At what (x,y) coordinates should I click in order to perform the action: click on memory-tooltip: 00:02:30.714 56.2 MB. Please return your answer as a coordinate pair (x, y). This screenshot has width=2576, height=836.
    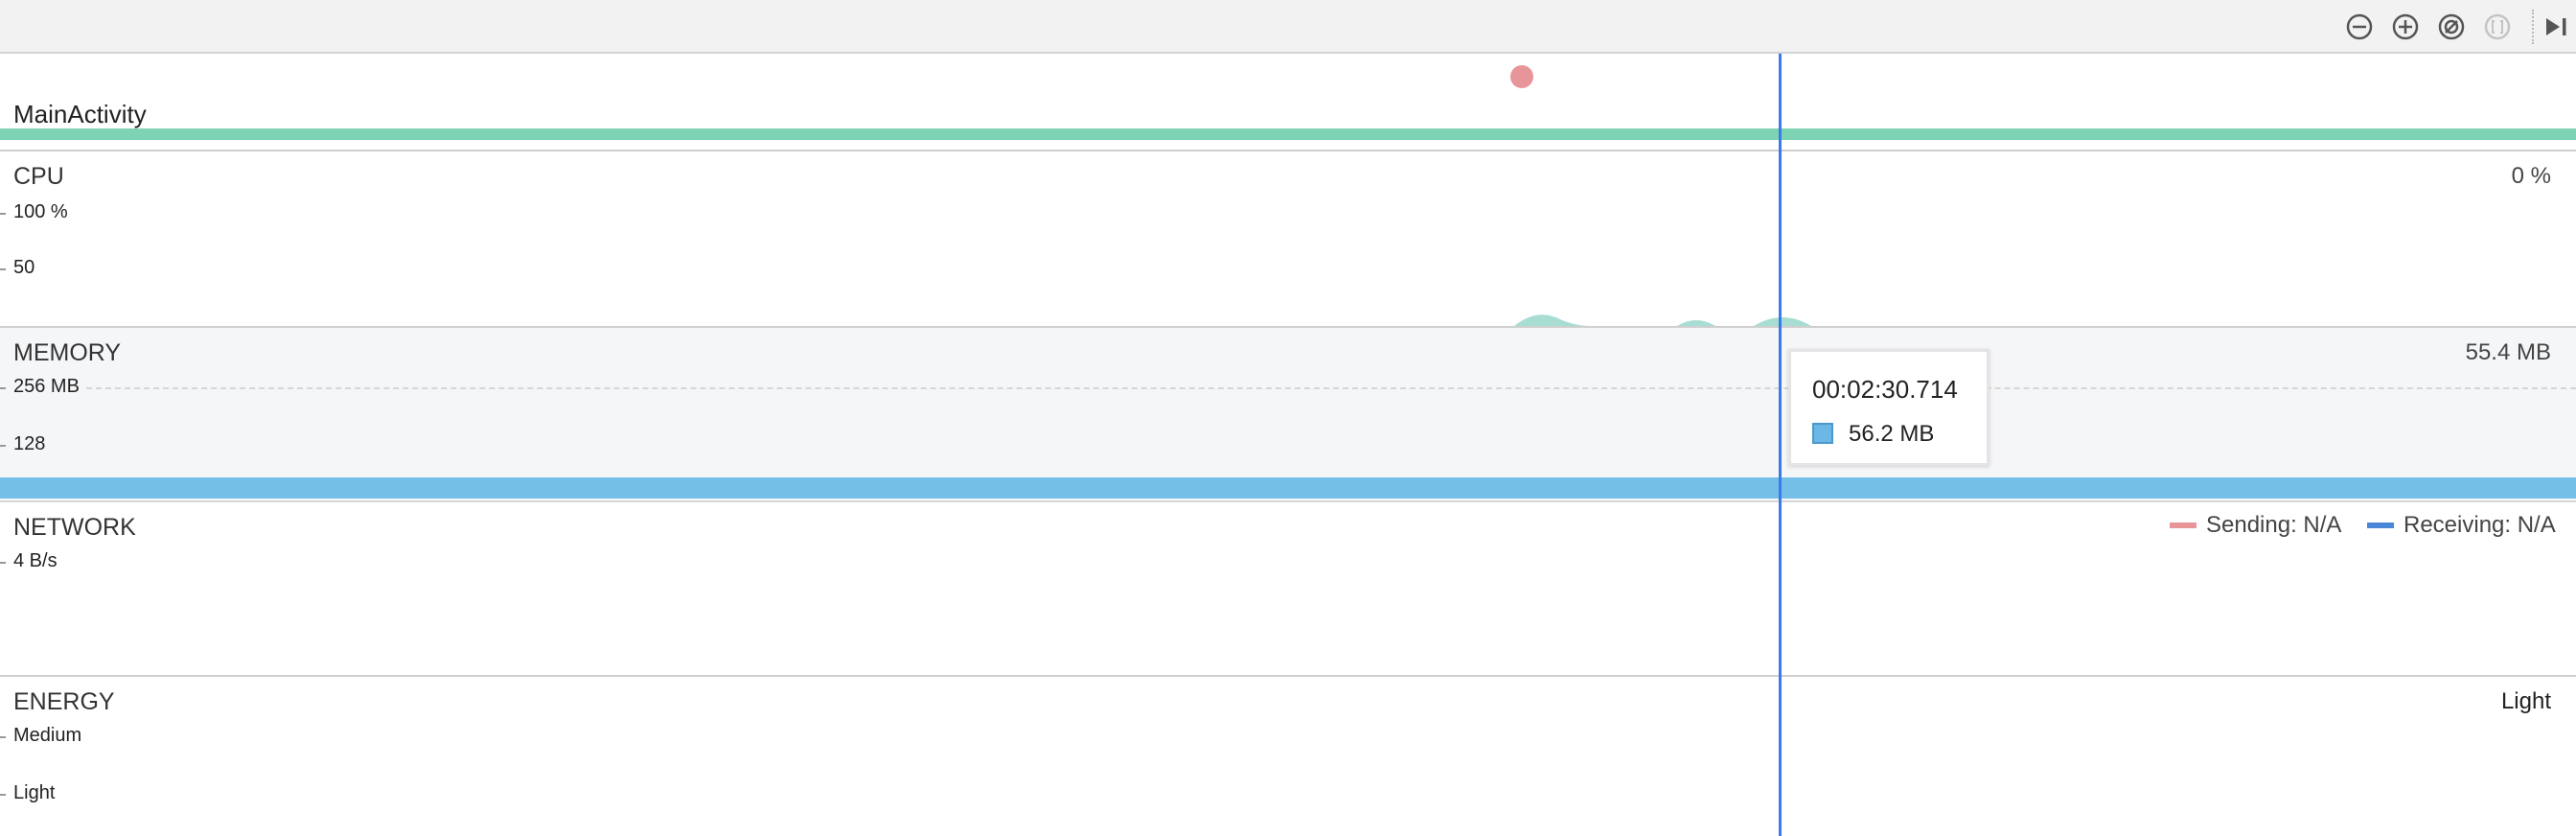
    Looking at the image, I should click on (1889, 407).